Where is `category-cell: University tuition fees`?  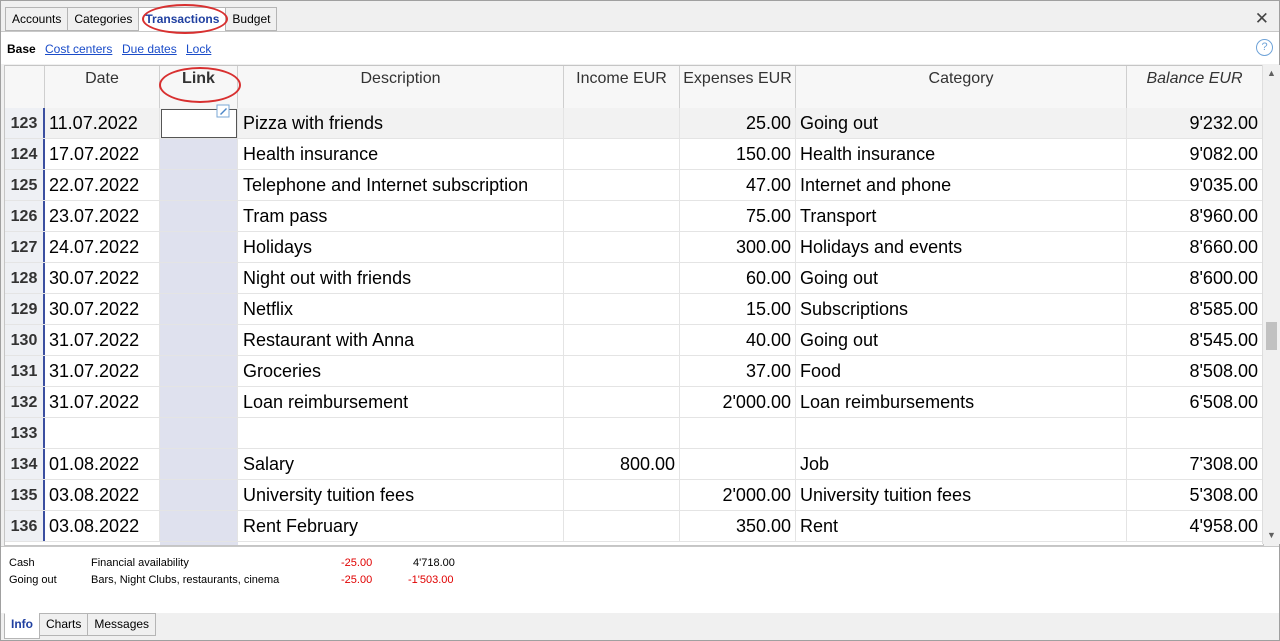 category-cell: University tuition fees is located at coordinates (961, 495).